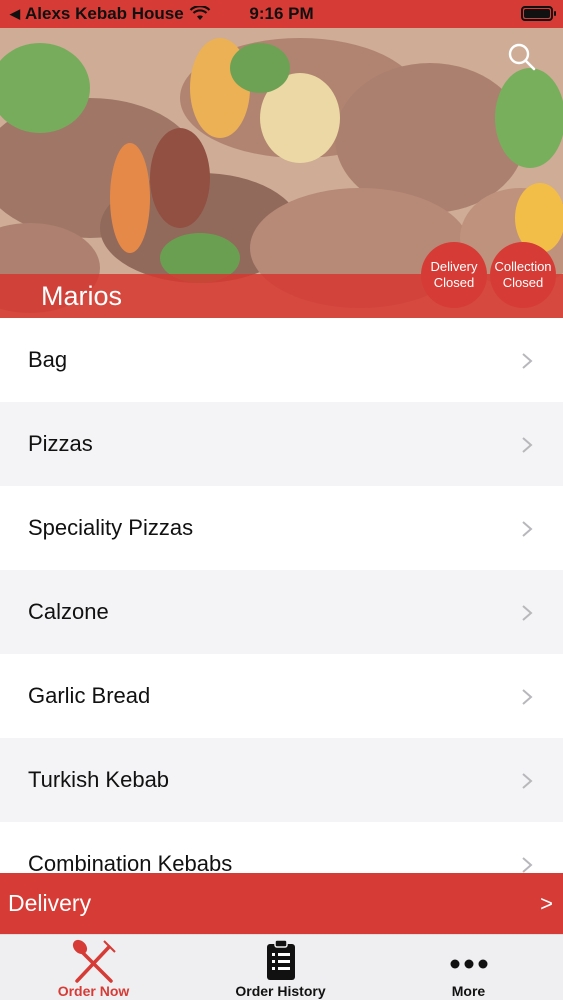 Image resolution: width=563 pixels, height=1000 pixels. What do you see at coordinates (281, 903) in the screenshot?
I see `delivery-mode-bar: Delivery >` at bounding box center [281, 903].